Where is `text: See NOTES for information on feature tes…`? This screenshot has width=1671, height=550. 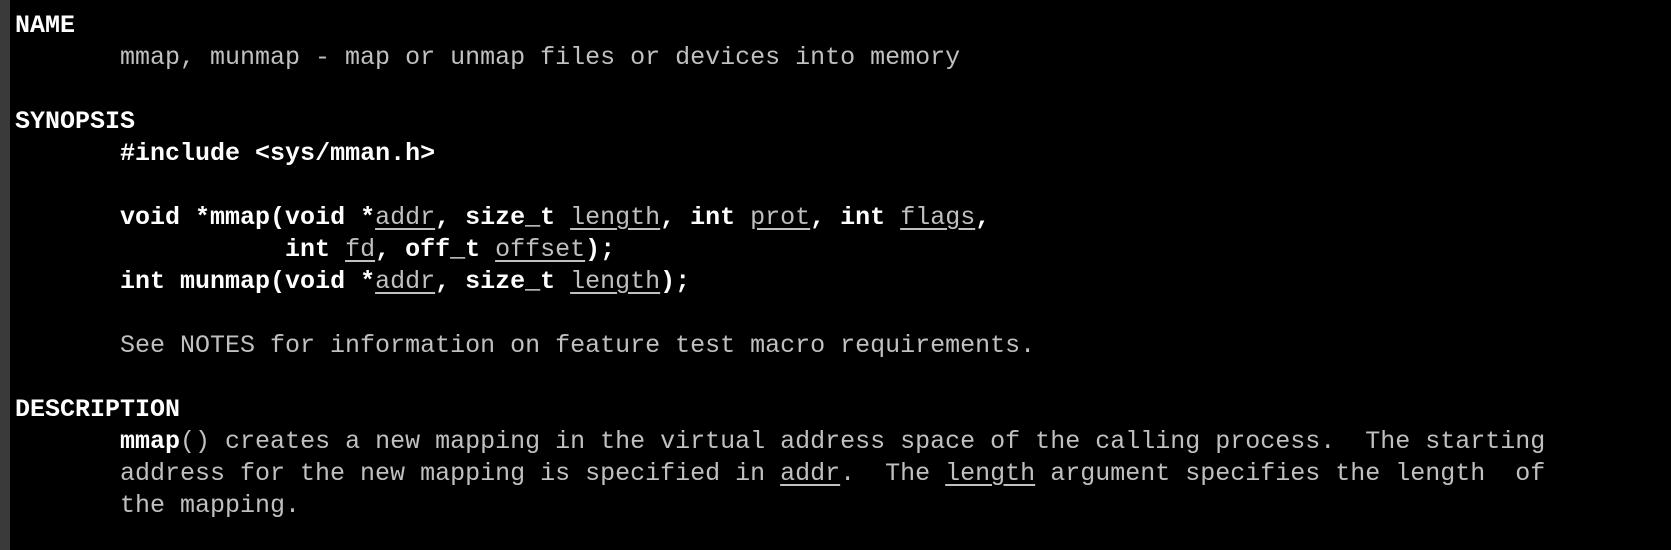 text: See NOTES for information on feature tes… is located at coordinates (525, 345).